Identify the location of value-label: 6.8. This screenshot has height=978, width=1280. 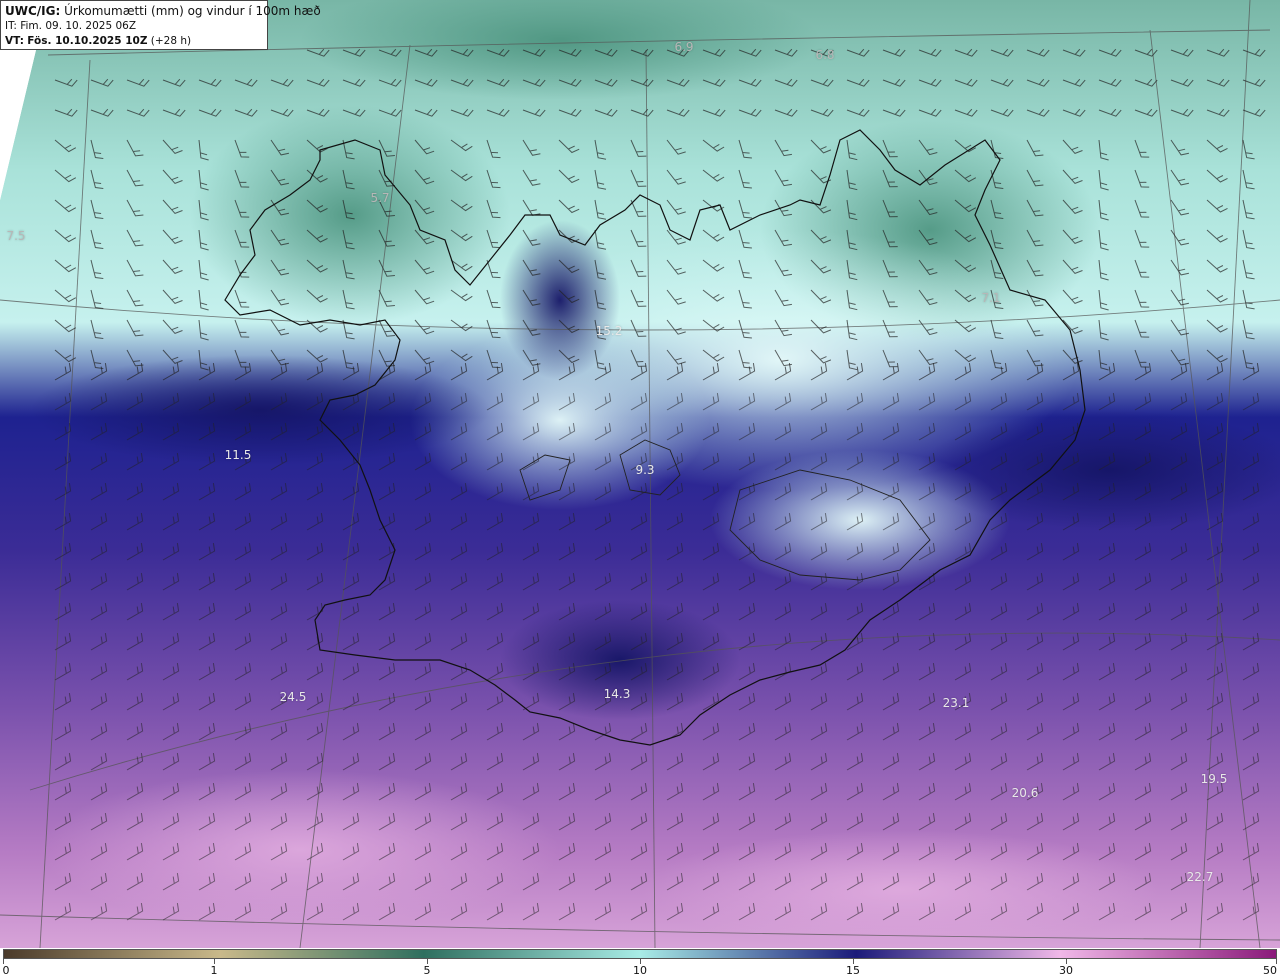
(825, 55).